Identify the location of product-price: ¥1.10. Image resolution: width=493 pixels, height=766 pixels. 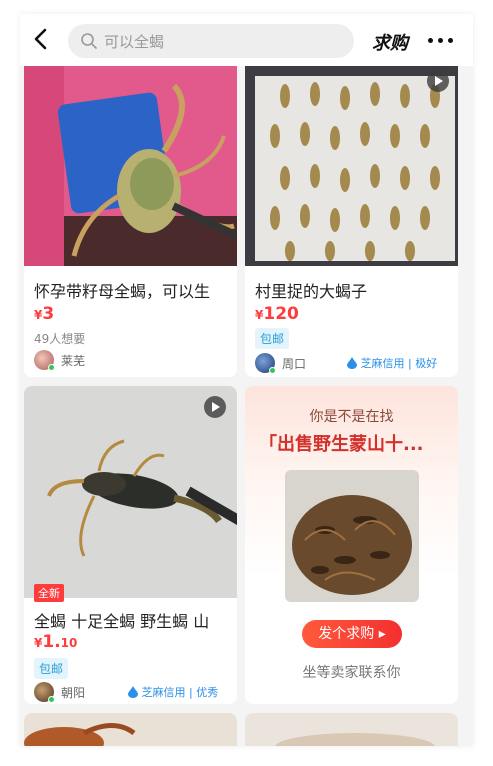
(56, 642).